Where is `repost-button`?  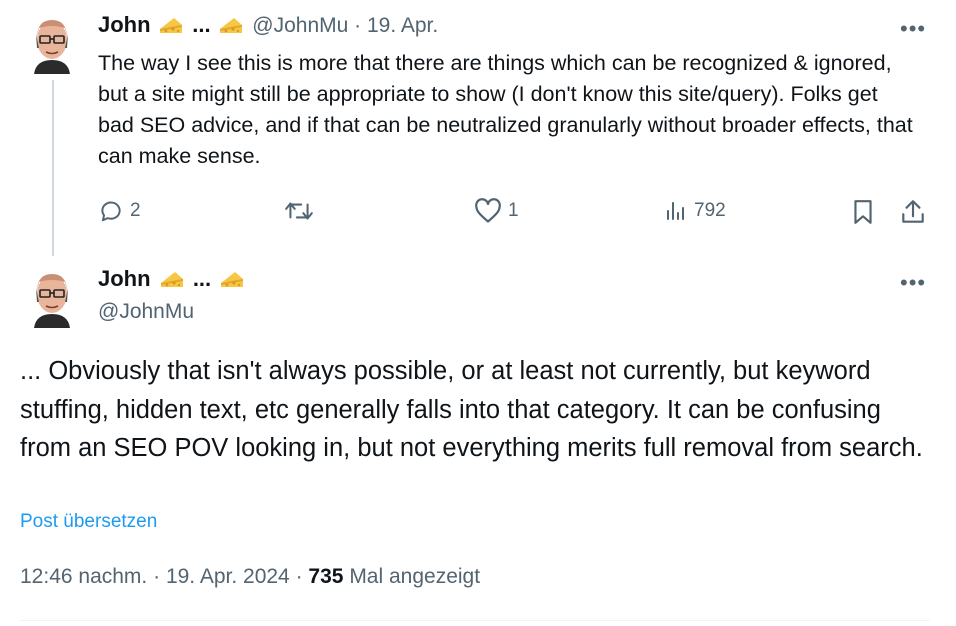
repost-button is located at coordinates (302, 211).